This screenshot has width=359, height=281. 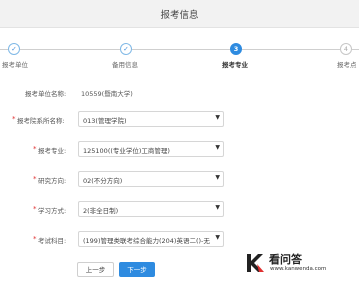 What do you see at coordinates (235, 65) in the screenshot?
I see `step-label-major: 报考专业` at bounding box center [235, 65].